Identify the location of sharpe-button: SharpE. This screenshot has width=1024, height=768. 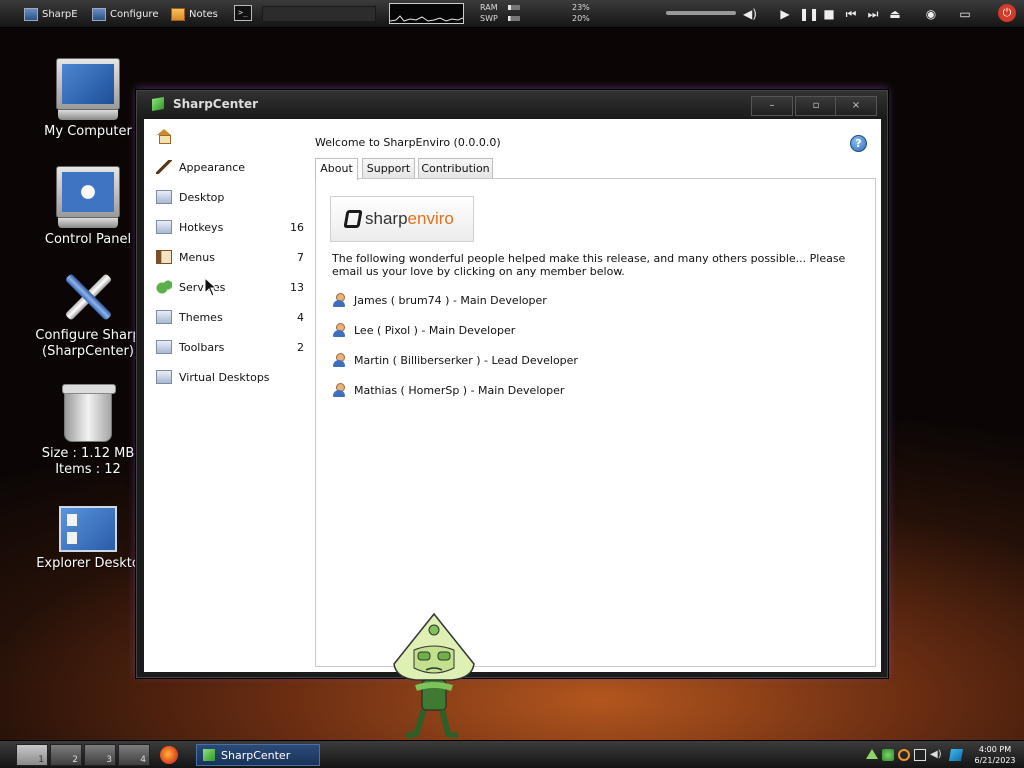
(51, 14).